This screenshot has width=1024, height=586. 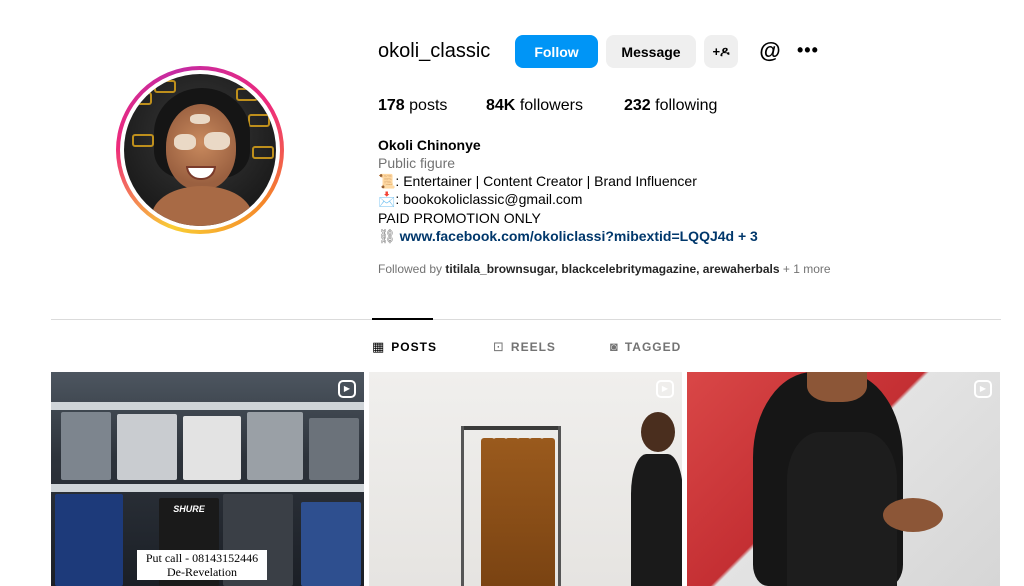 I want to click on followers-count: 84K, so click(x=501, y=105).